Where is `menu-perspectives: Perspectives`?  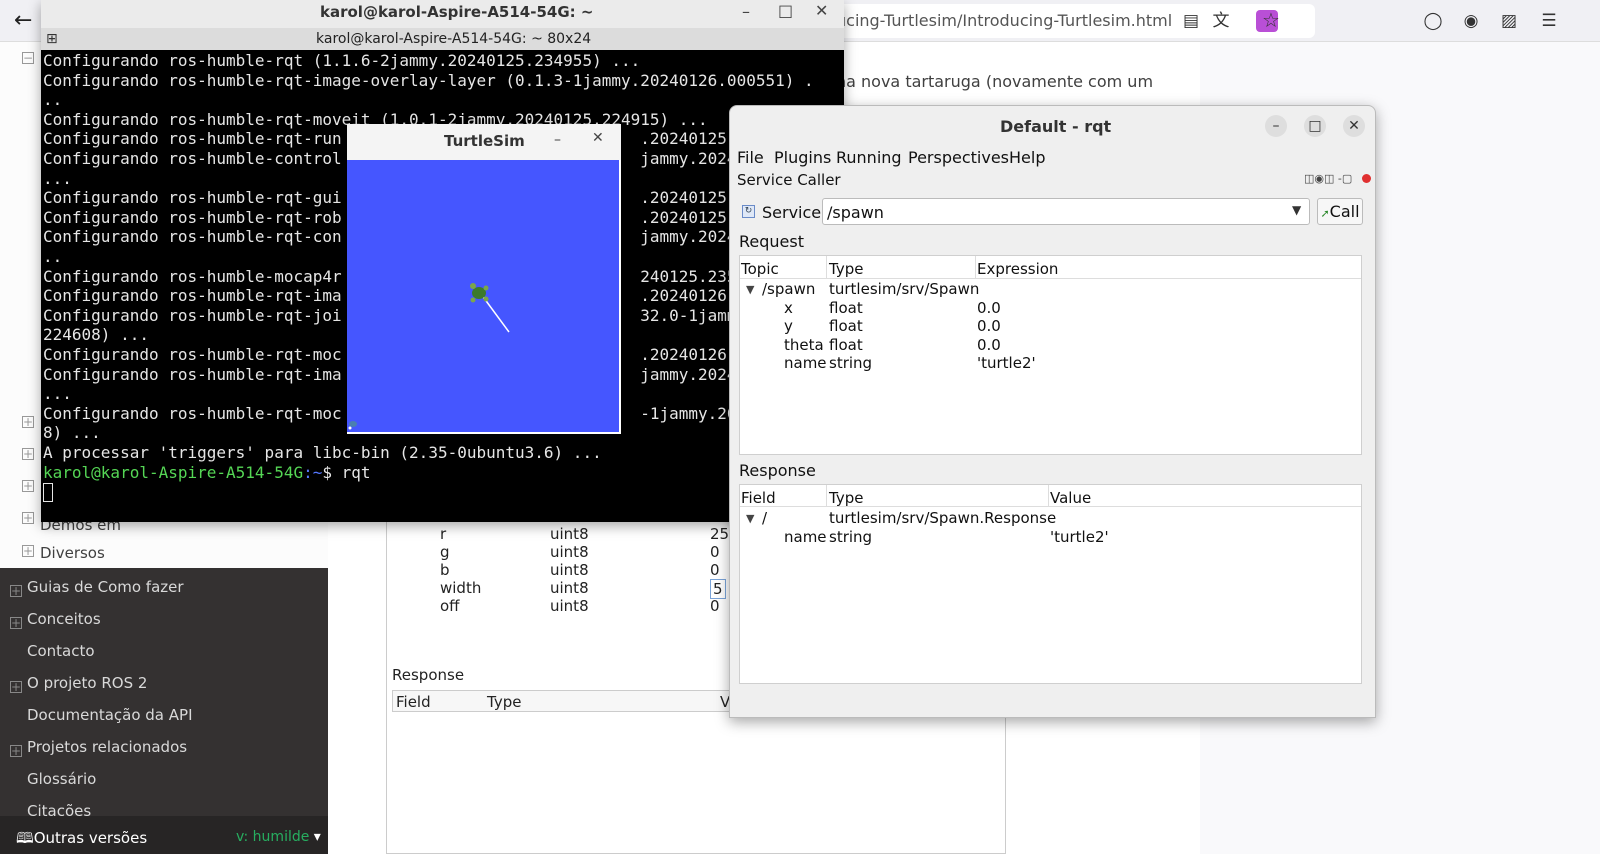
menu-perspectives: Perspectives is located at coordinates (958, 157).